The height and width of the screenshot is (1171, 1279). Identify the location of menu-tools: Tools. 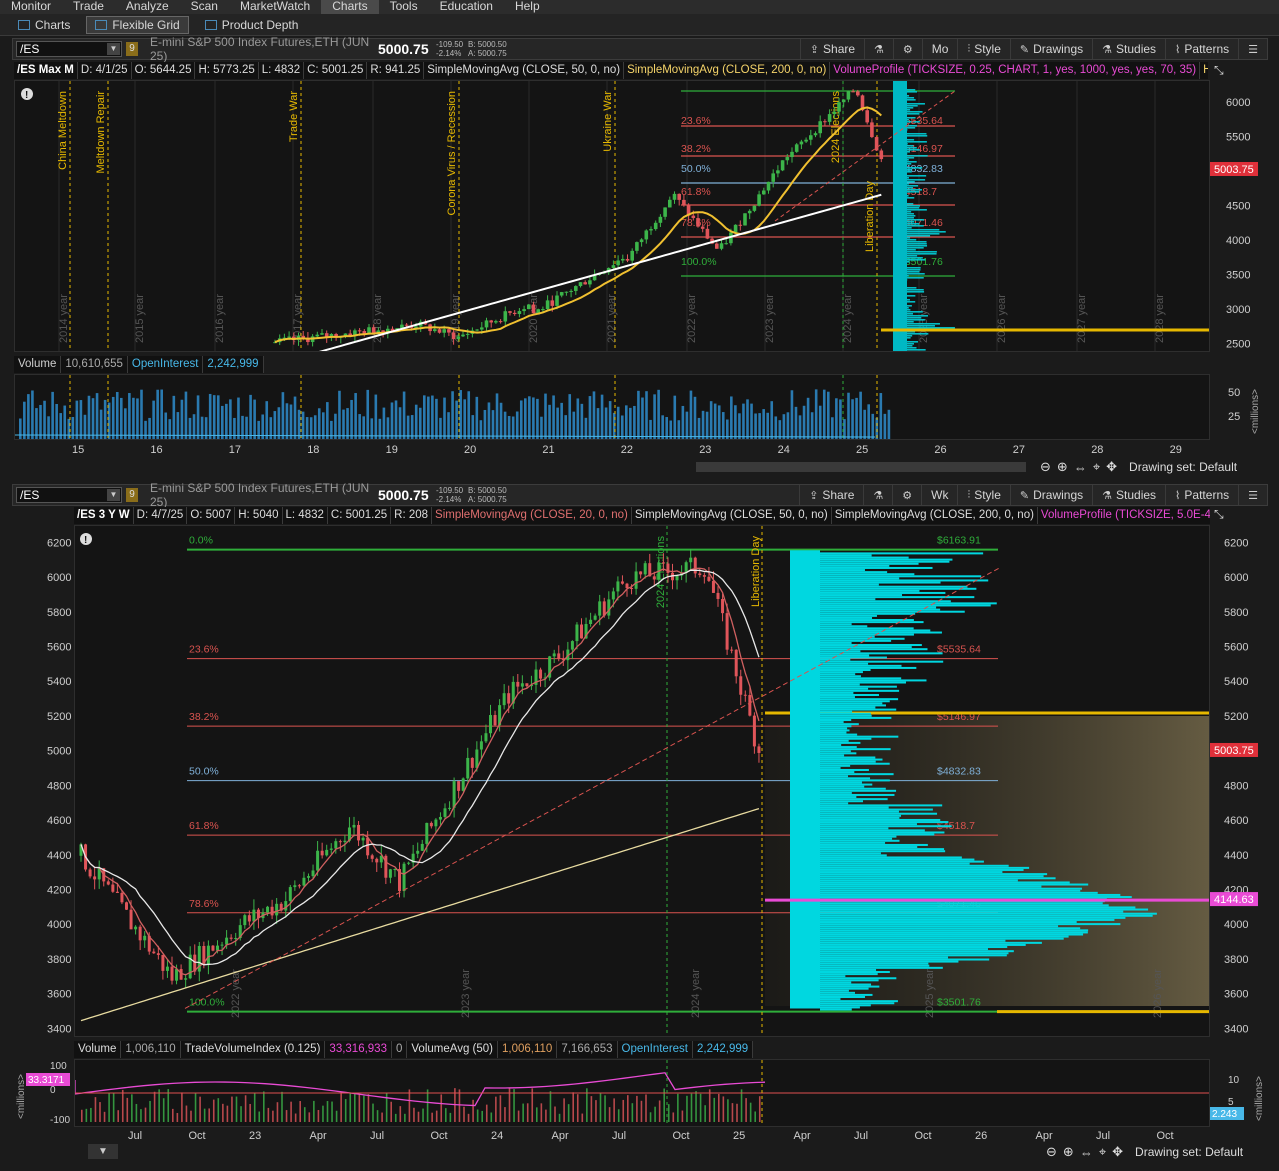
(404, 7).